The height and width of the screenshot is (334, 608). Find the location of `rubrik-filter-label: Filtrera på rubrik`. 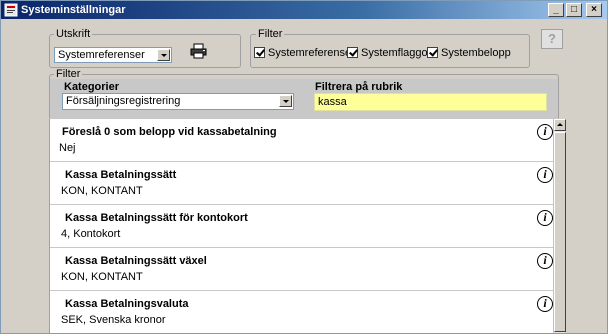

rubrik-filter-label: Filtrera på rubrik is located at coordinates (359, 87).